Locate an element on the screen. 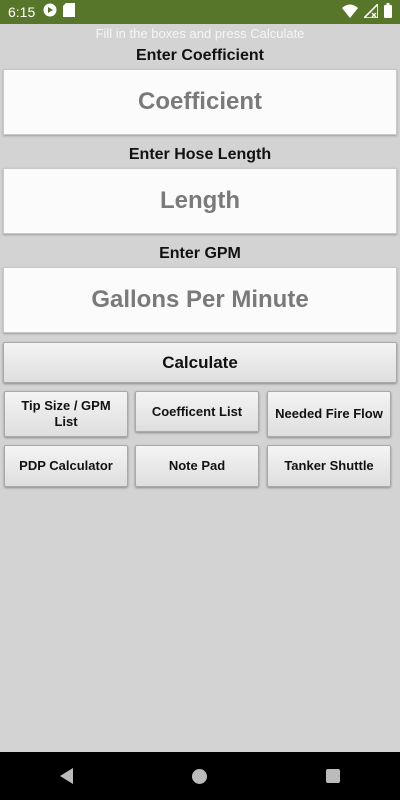 The height and width of the screenshot is (800, 400). gpm-input is located at coordinates (200, 300).